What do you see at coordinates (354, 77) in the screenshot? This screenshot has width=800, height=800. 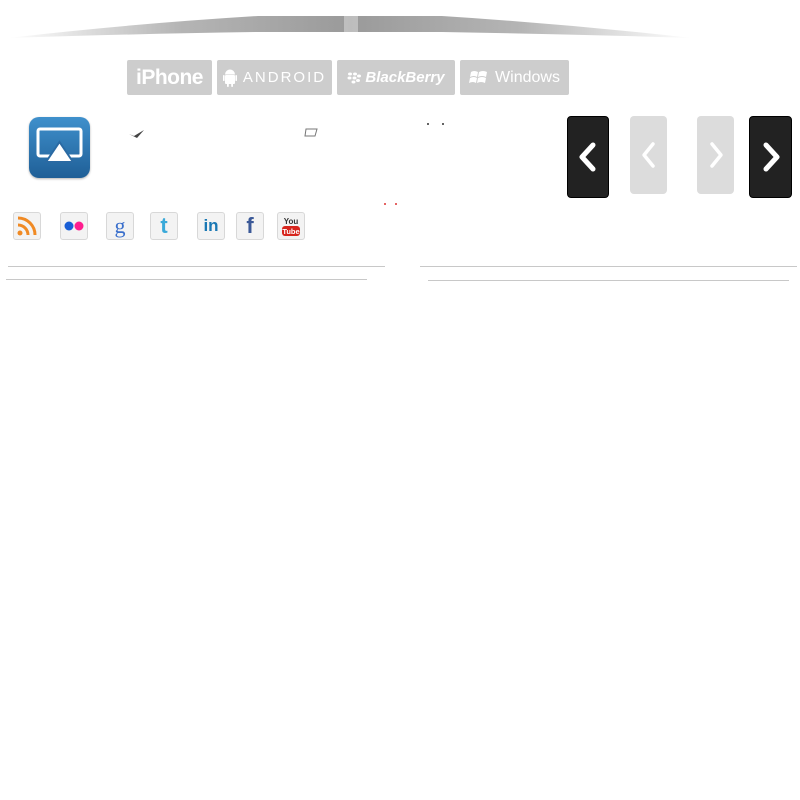 I see `blackberry-icon` at bounding box center [354, 77].